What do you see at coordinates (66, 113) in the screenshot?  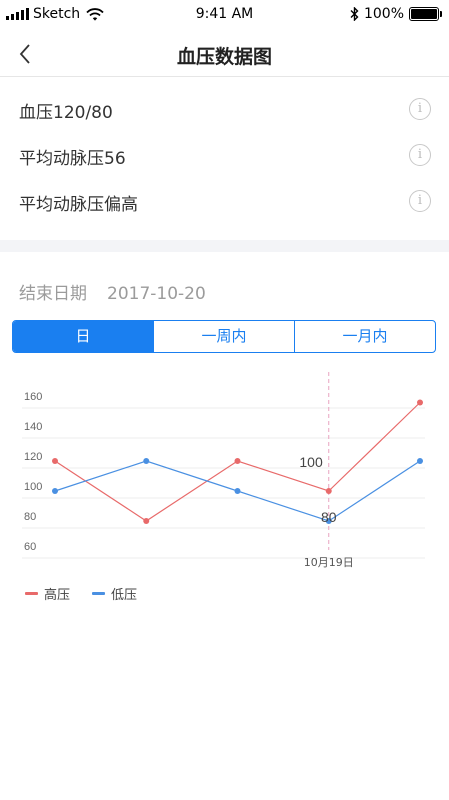 I see `info-label: 血压120/80` at bounding box center [66, 113].